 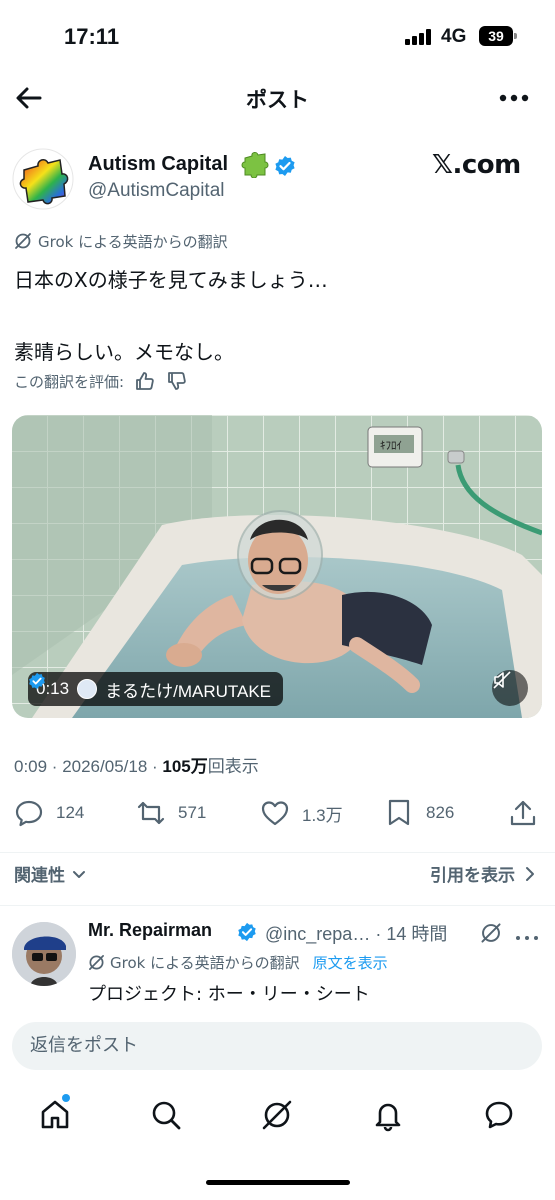 I want to click on reply-text: プロジェクト: ホー・リー・シート, so click(x=229, y=994).